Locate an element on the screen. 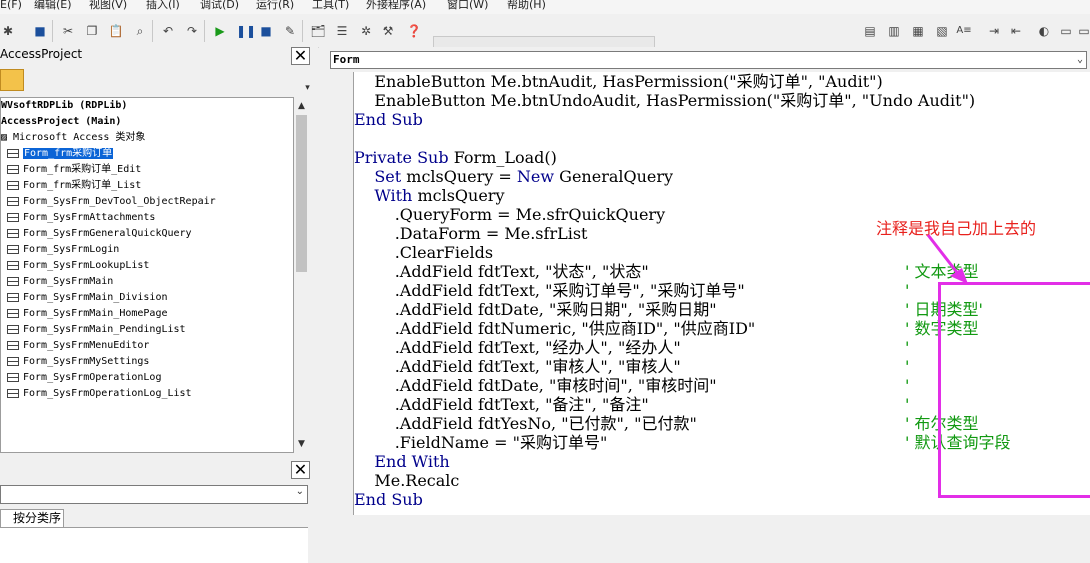 The image size is (1090, 563). margin-indicator-bar is located at coordinates (342, 293).